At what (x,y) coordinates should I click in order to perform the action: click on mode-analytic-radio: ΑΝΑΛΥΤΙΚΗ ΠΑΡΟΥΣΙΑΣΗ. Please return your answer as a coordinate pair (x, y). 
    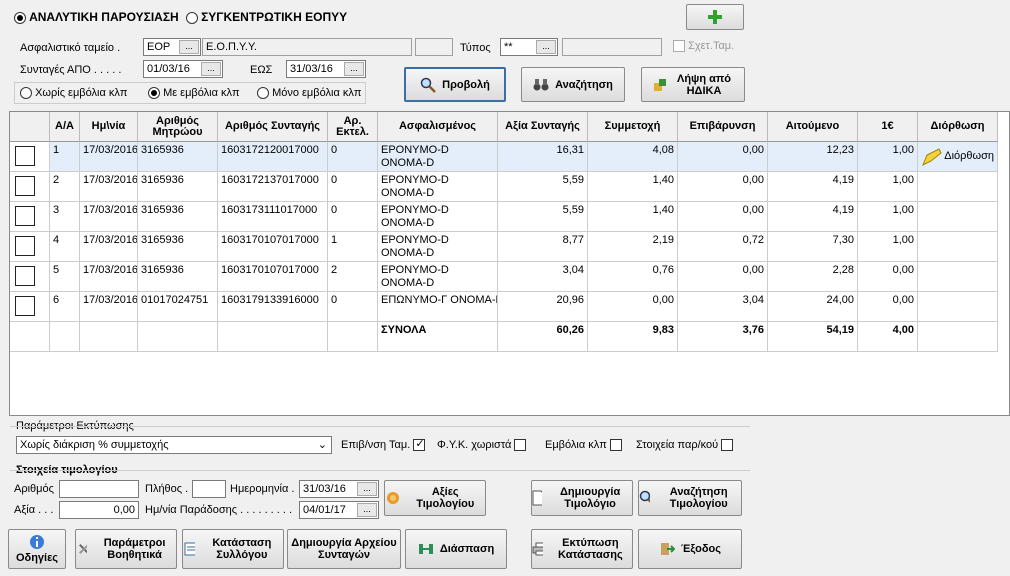
    Looking at the image, I should click on (96, 17).